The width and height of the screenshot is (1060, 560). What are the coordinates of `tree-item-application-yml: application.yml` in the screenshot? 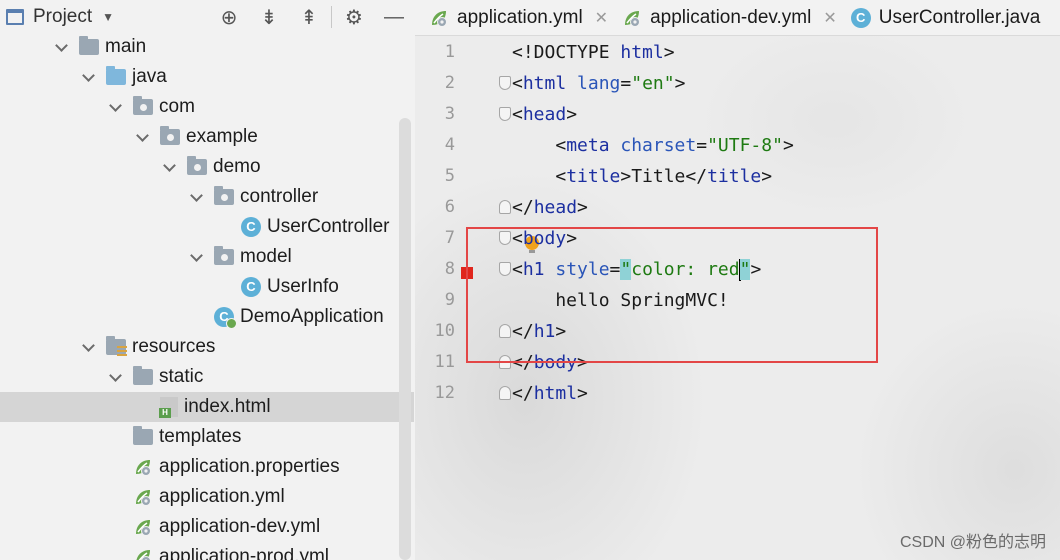 It's located at (207, 497).